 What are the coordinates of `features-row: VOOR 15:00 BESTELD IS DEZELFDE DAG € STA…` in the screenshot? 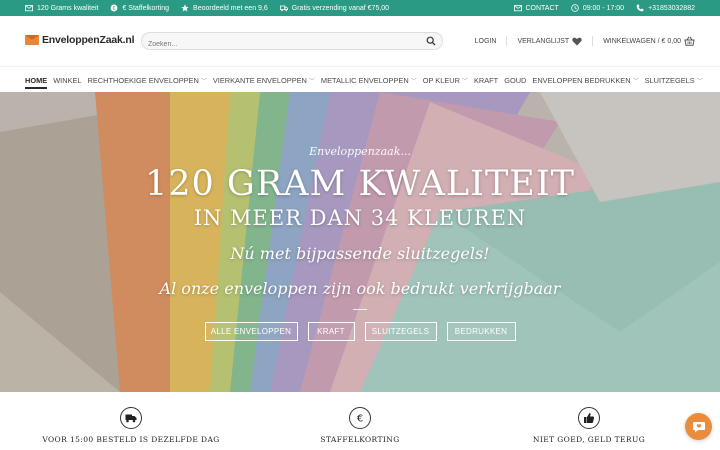 It's located at (360, 421).